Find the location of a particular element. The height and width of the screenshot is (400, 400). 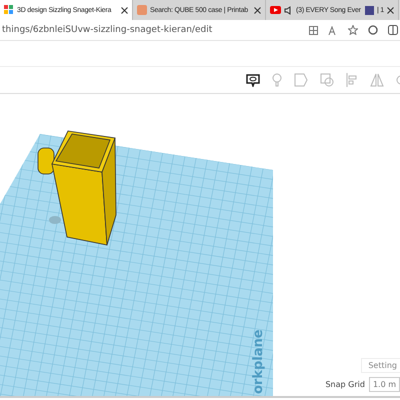

comment-icon is located at coordinates (253, 80).